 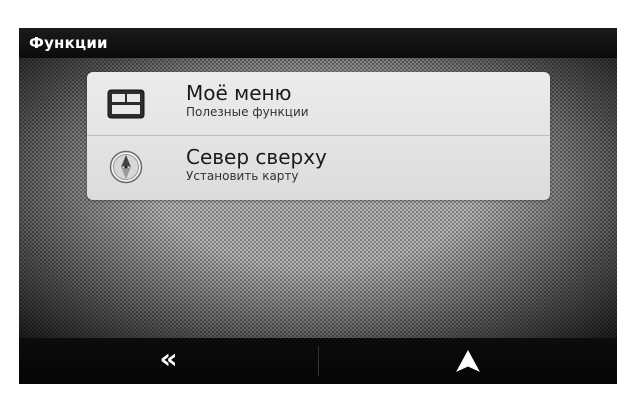 I want to click on menu-item-my-menu: Моё меню Полезные функции, so click(x=318, y=103).